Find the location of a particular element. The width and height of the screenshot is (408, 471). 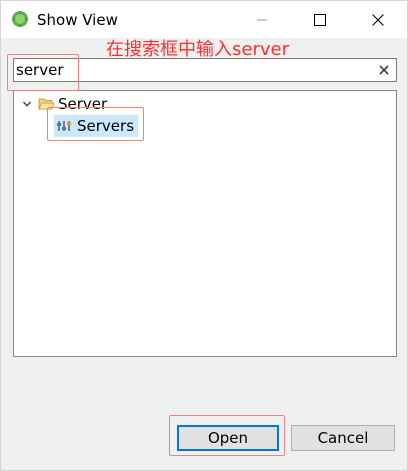

clear-icon is located at coordinates (384, 70).